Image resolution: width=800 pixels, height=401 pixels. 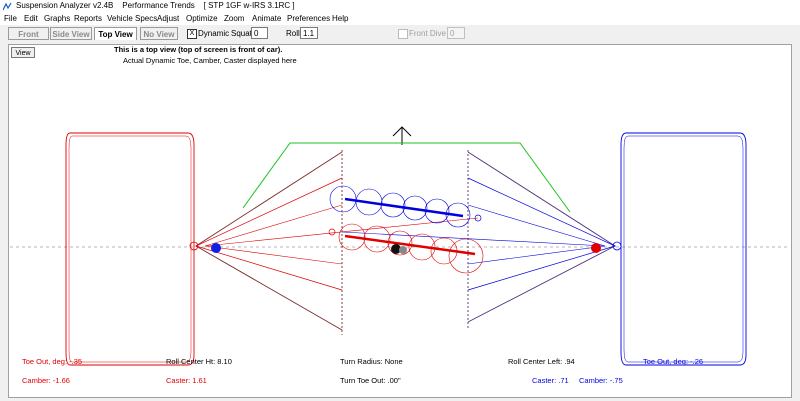 I want to click on turn-radius-readout: Turn Radius: None, so click(x=371, y=361).